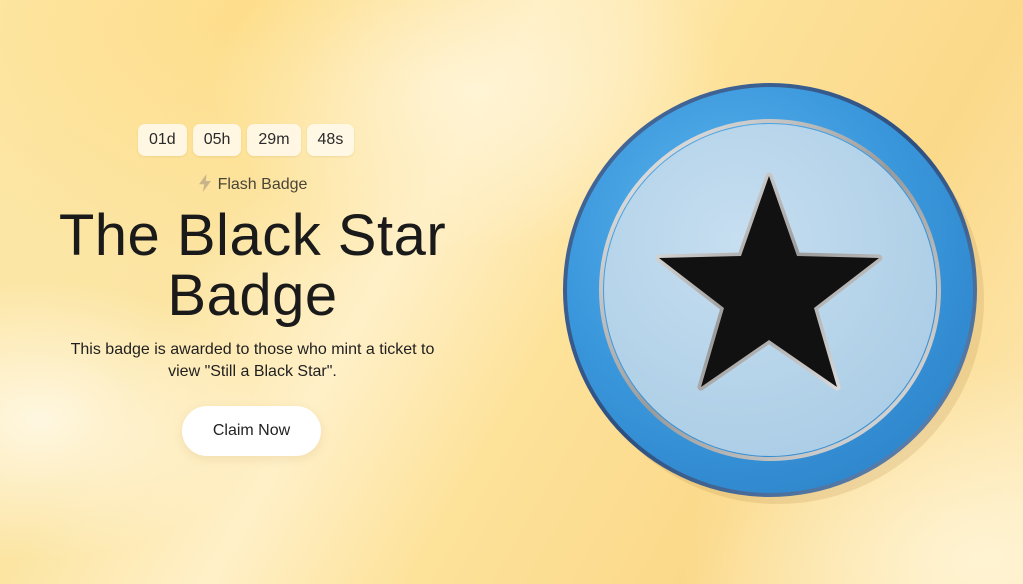  Describe the element at coordinates (262, 184) in the screenshot. I see `badge-type-label: Flash Badge` at that location.